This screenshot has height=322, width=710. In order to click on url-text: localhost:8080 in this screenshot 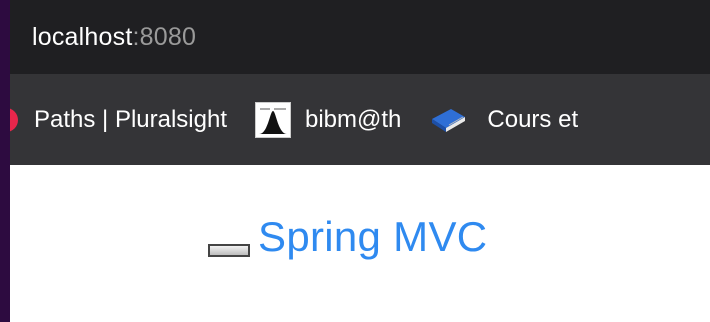, I will do `click(114, 37)`.